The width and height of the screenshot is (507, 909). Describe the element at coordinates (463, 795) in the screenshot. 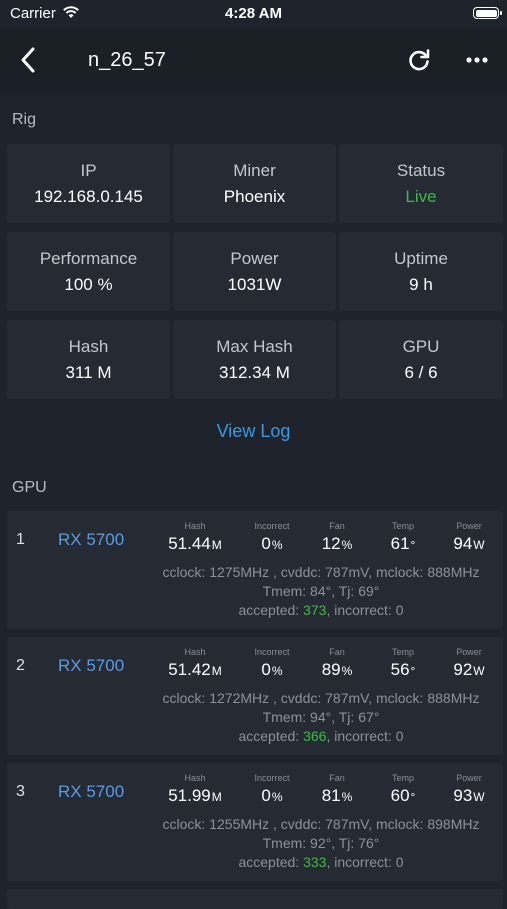

I see `power-value: 93` at that location.